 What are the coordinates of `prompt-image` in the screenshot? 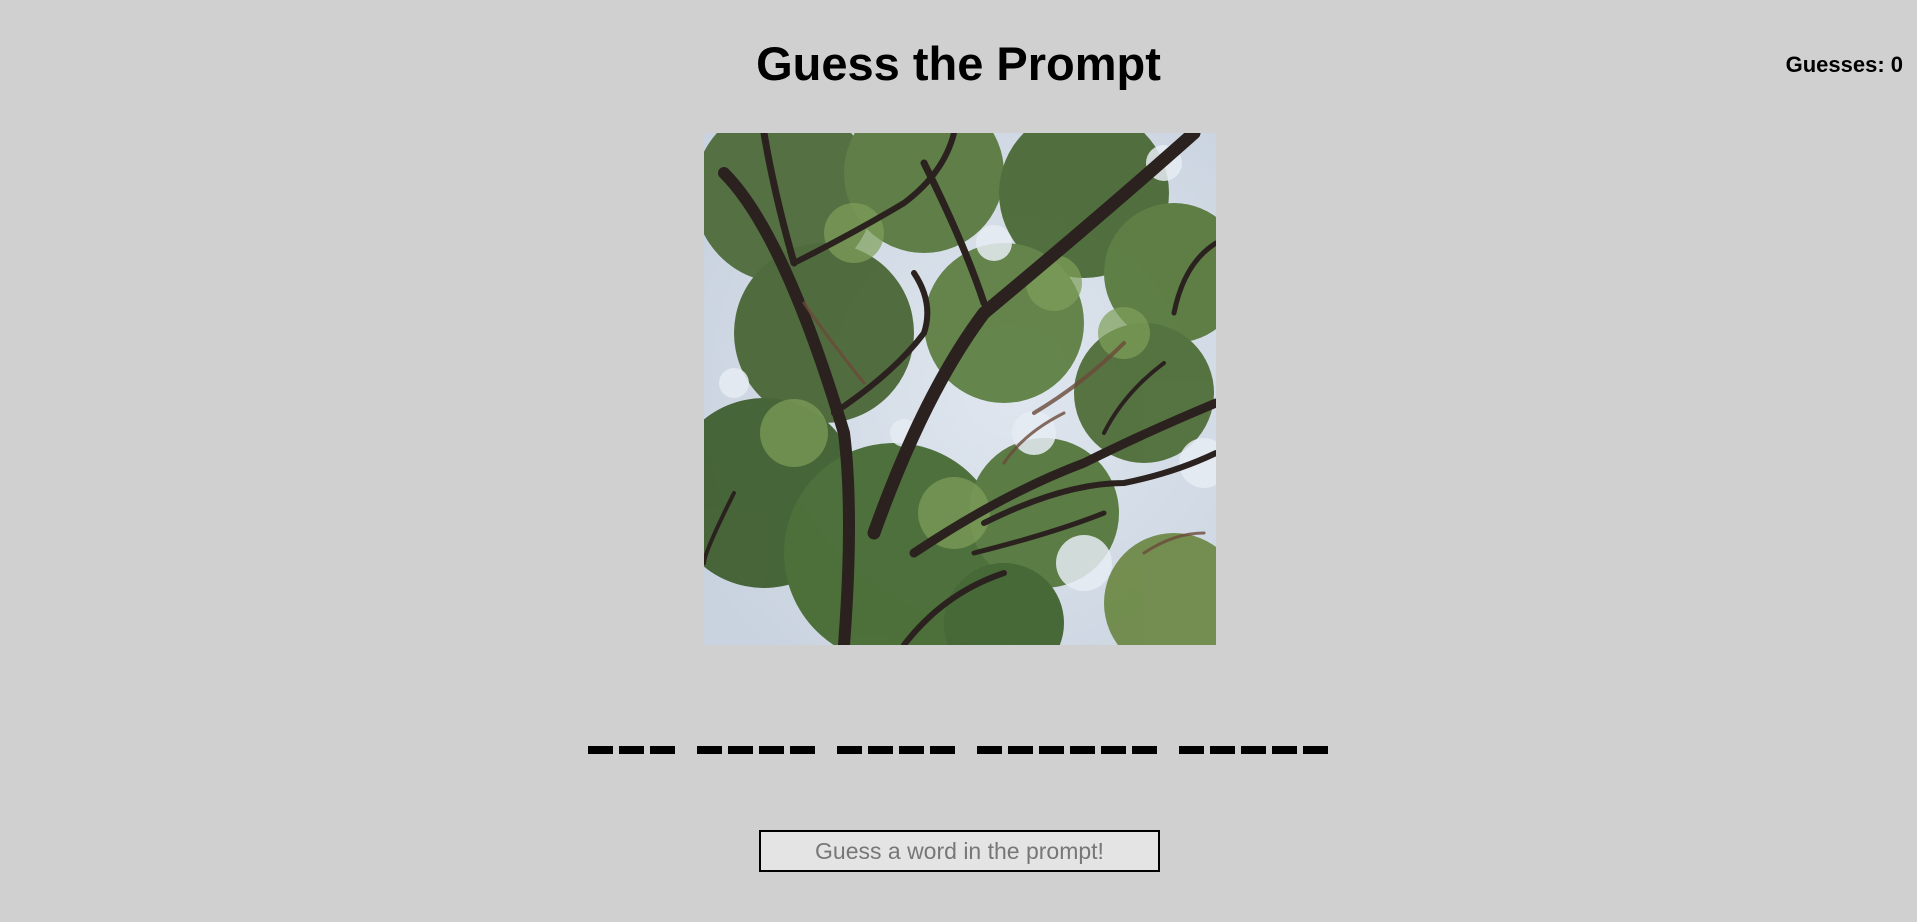 It's located at (960, 389).